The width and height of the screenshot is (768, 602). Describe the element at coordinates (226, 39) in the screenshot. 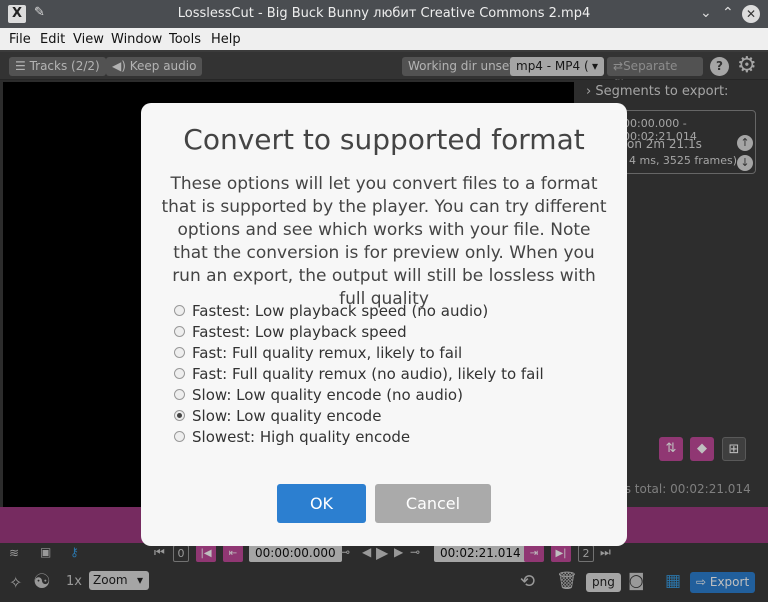

I see `menu-help: Help` at that location.